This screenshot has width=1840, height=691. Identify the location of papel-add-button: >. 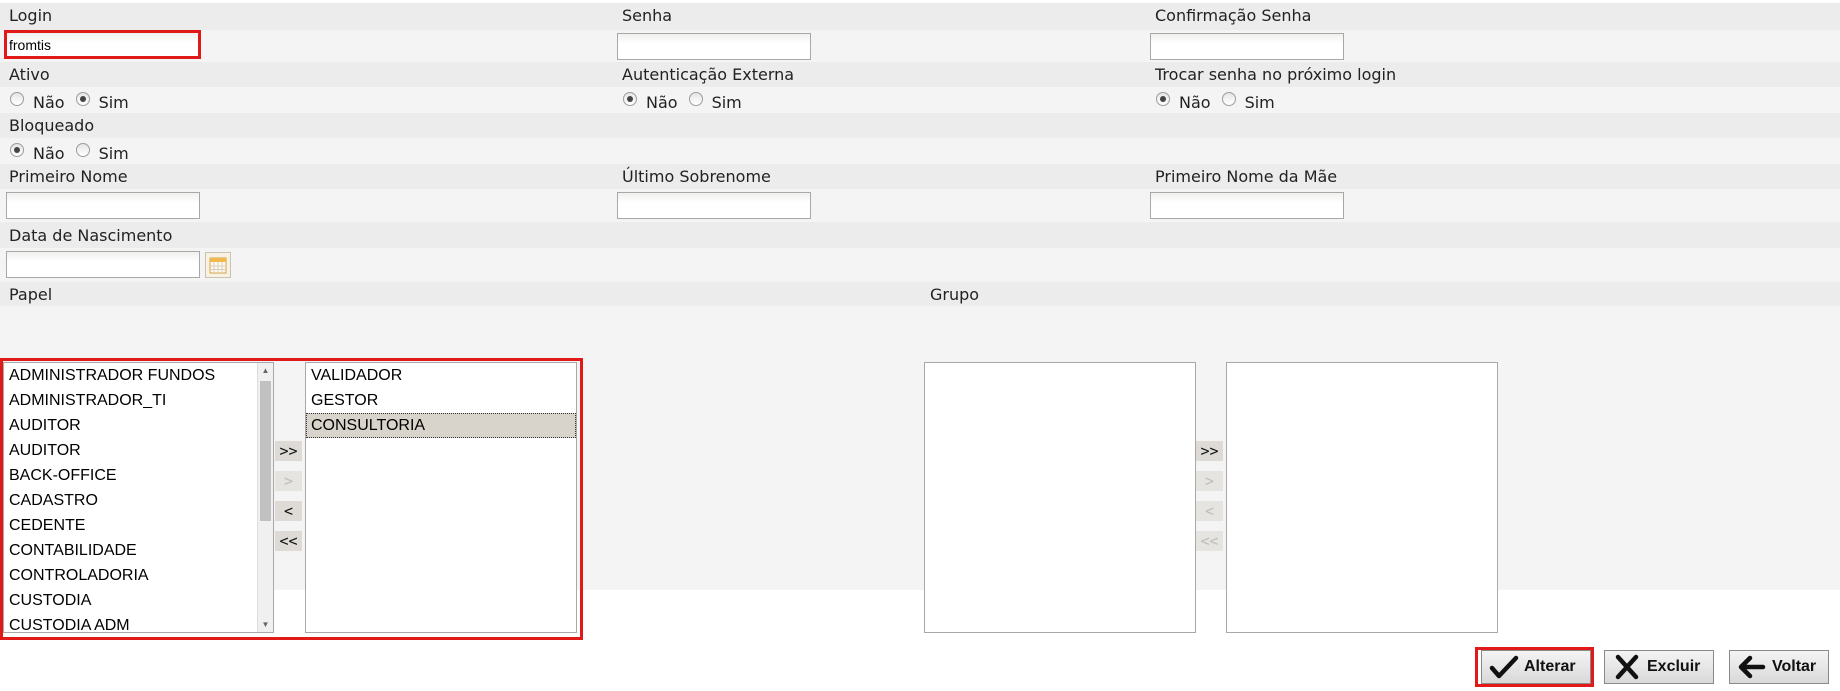
(288, 481).